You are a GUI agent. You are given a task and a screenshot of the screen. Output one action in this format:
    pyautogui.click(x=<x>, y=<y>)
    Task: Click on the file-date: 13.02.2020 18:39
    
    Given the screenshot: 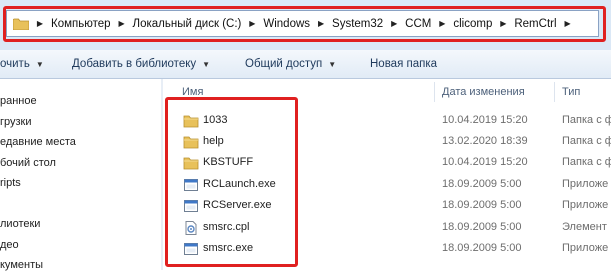 What is the action you would take?
    pyautogui.click(x=485, y=141)
    